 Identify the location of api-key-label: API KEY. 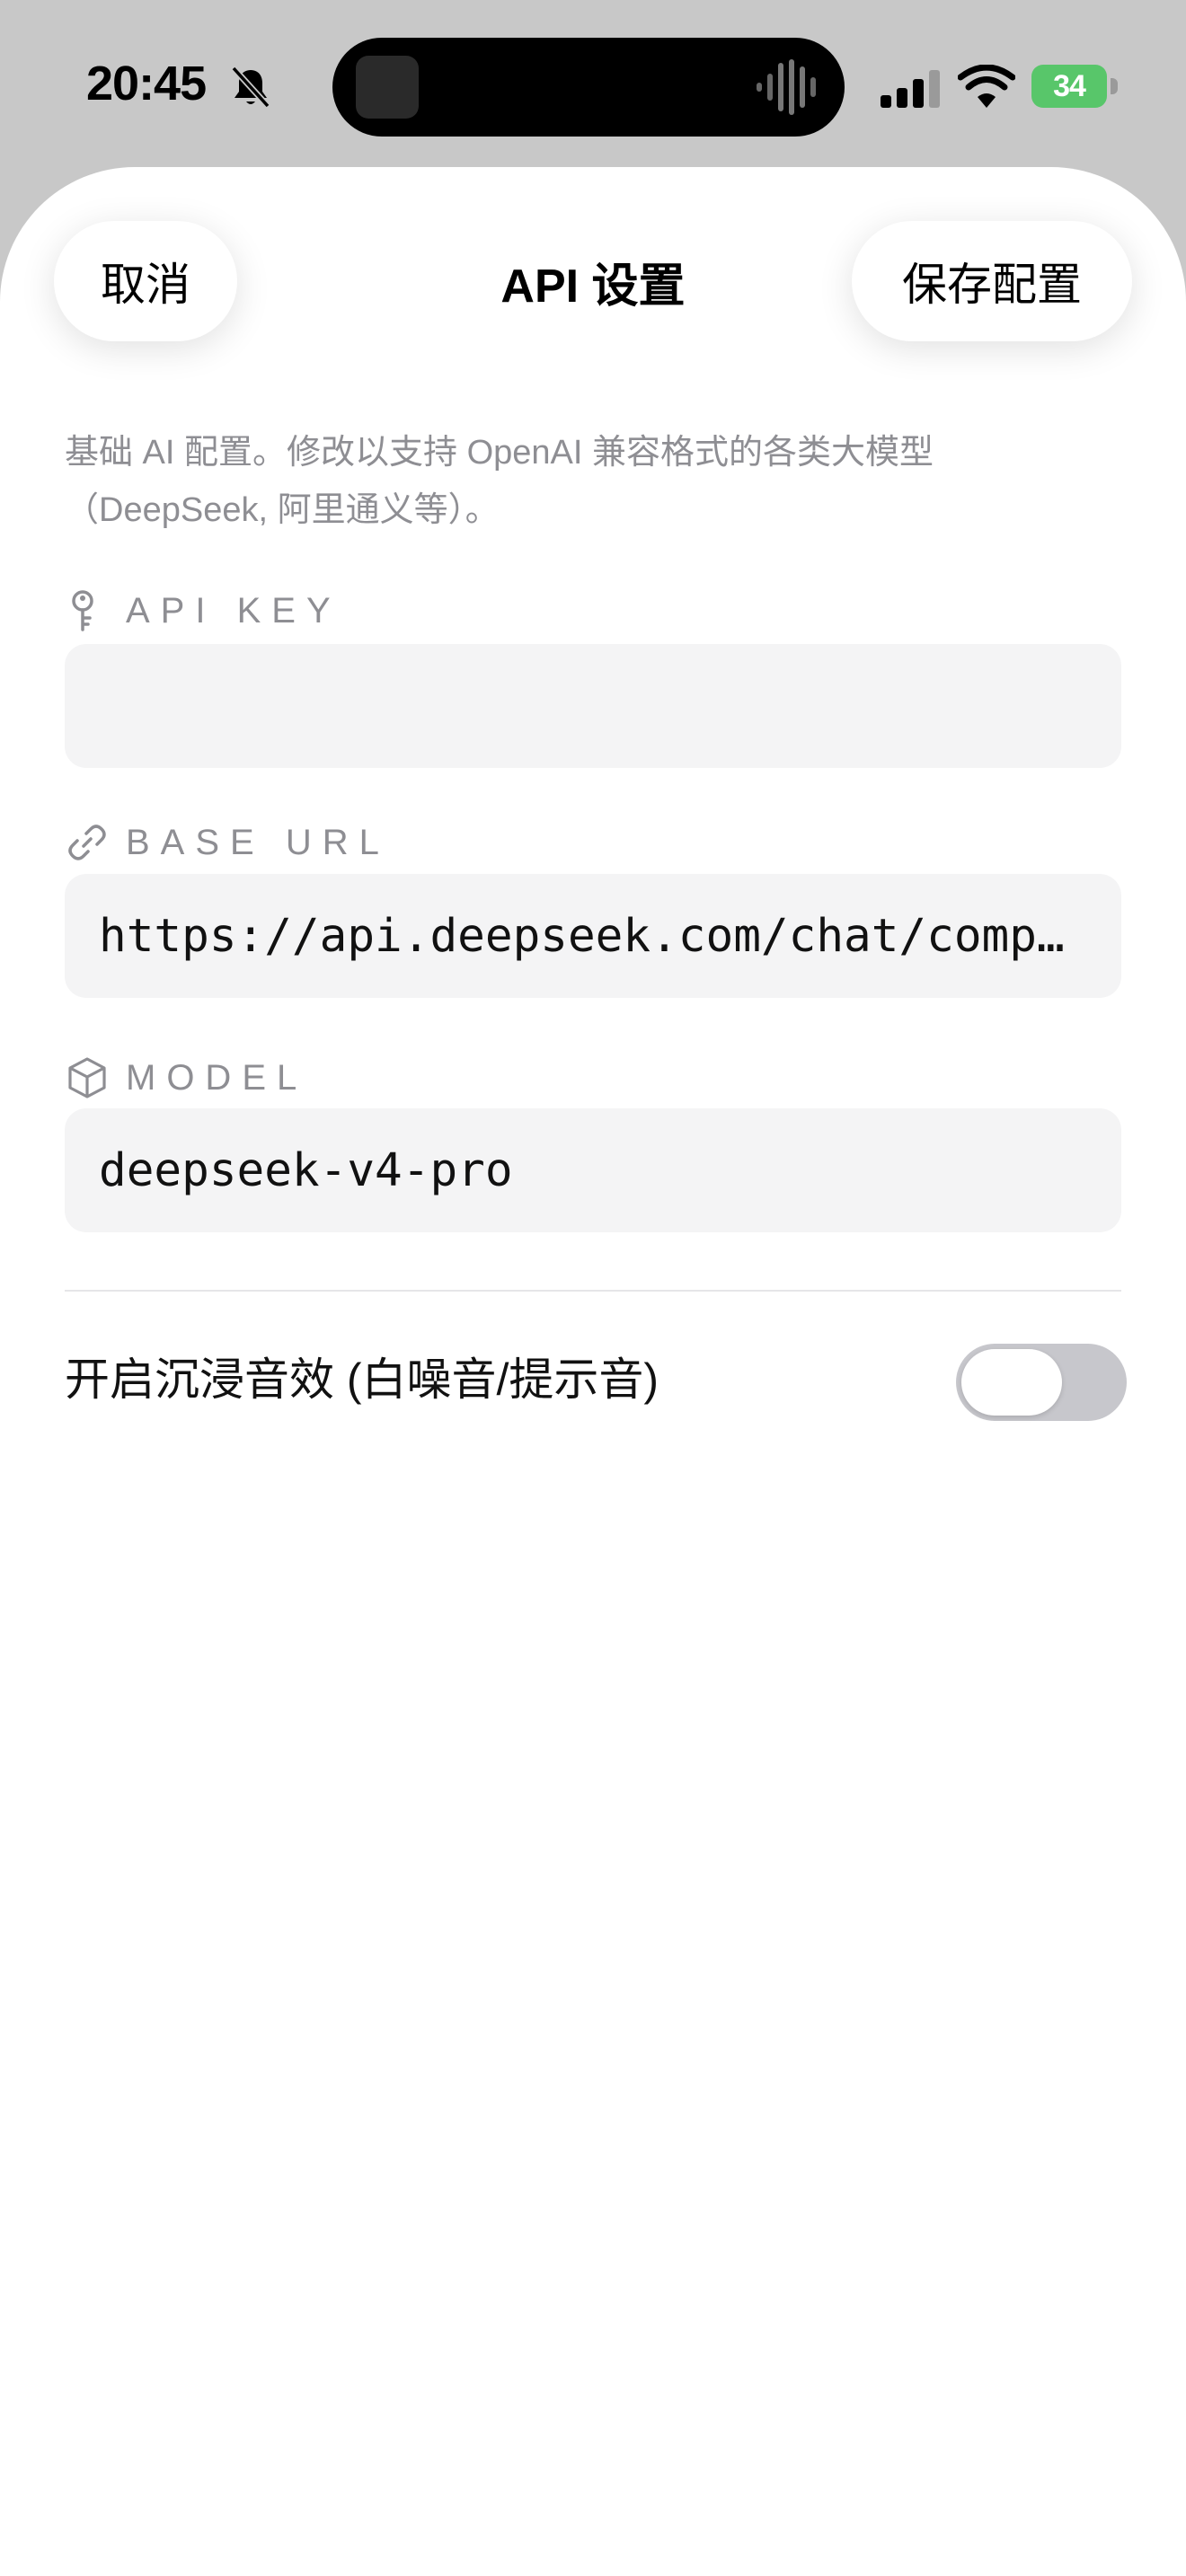
(203, 611).